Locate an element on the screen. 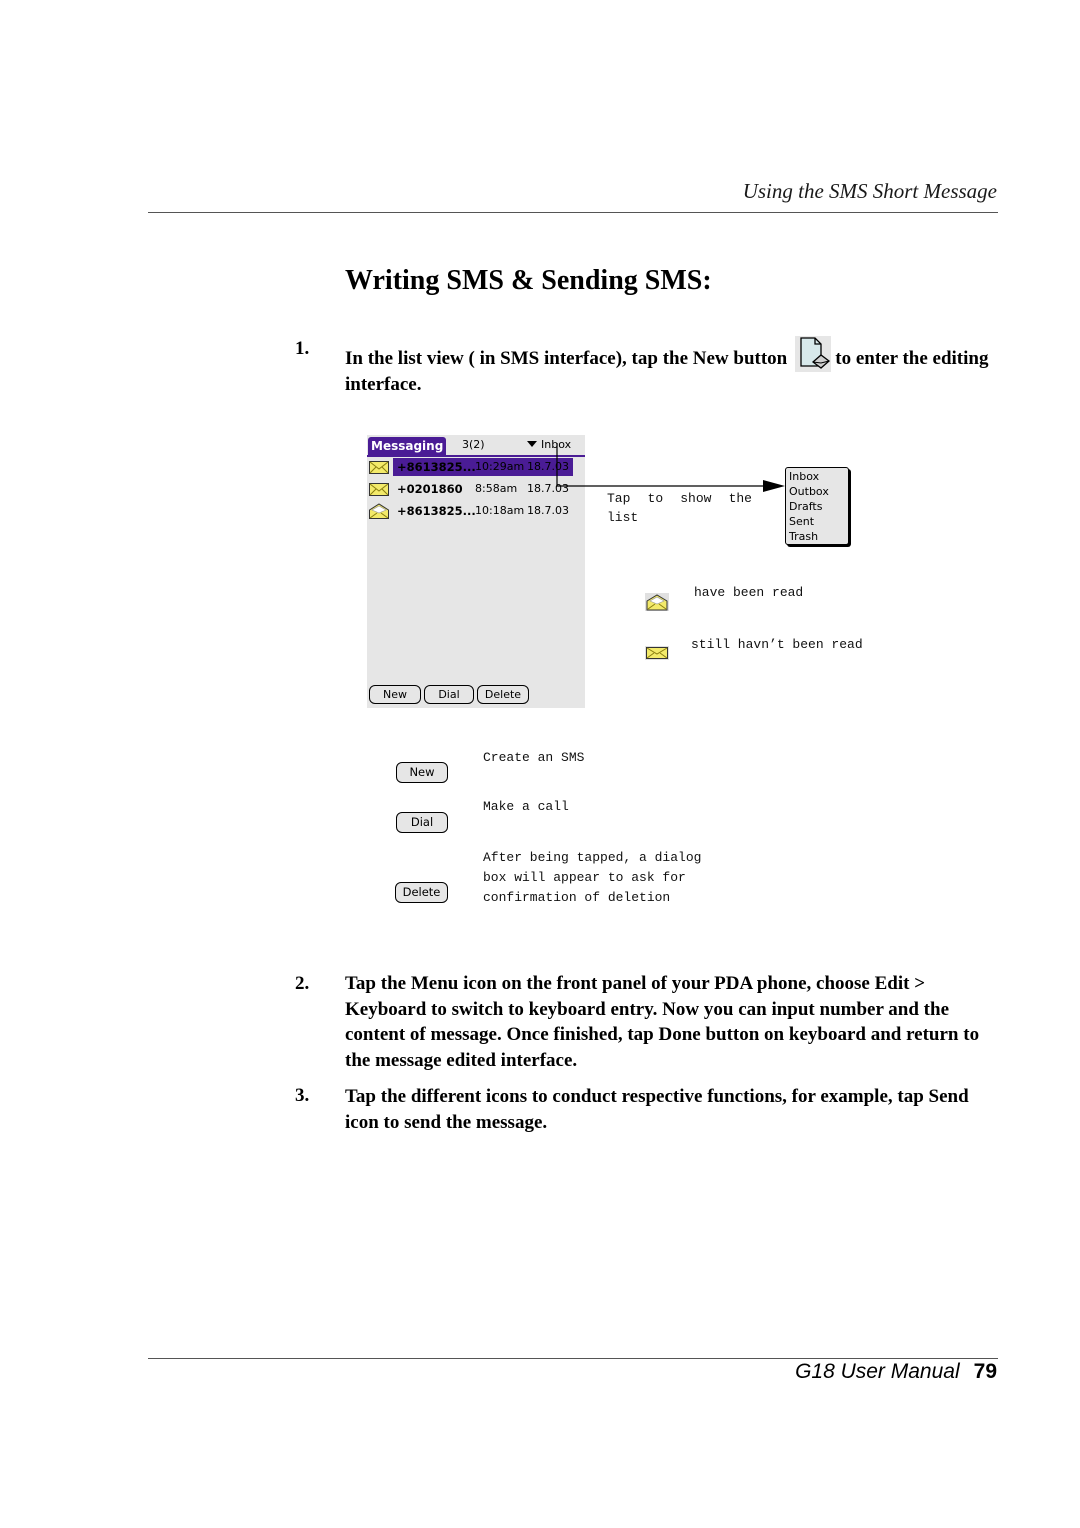 The image size is (1080, 1528). footer-rule is located at coordinates (573, 1358).